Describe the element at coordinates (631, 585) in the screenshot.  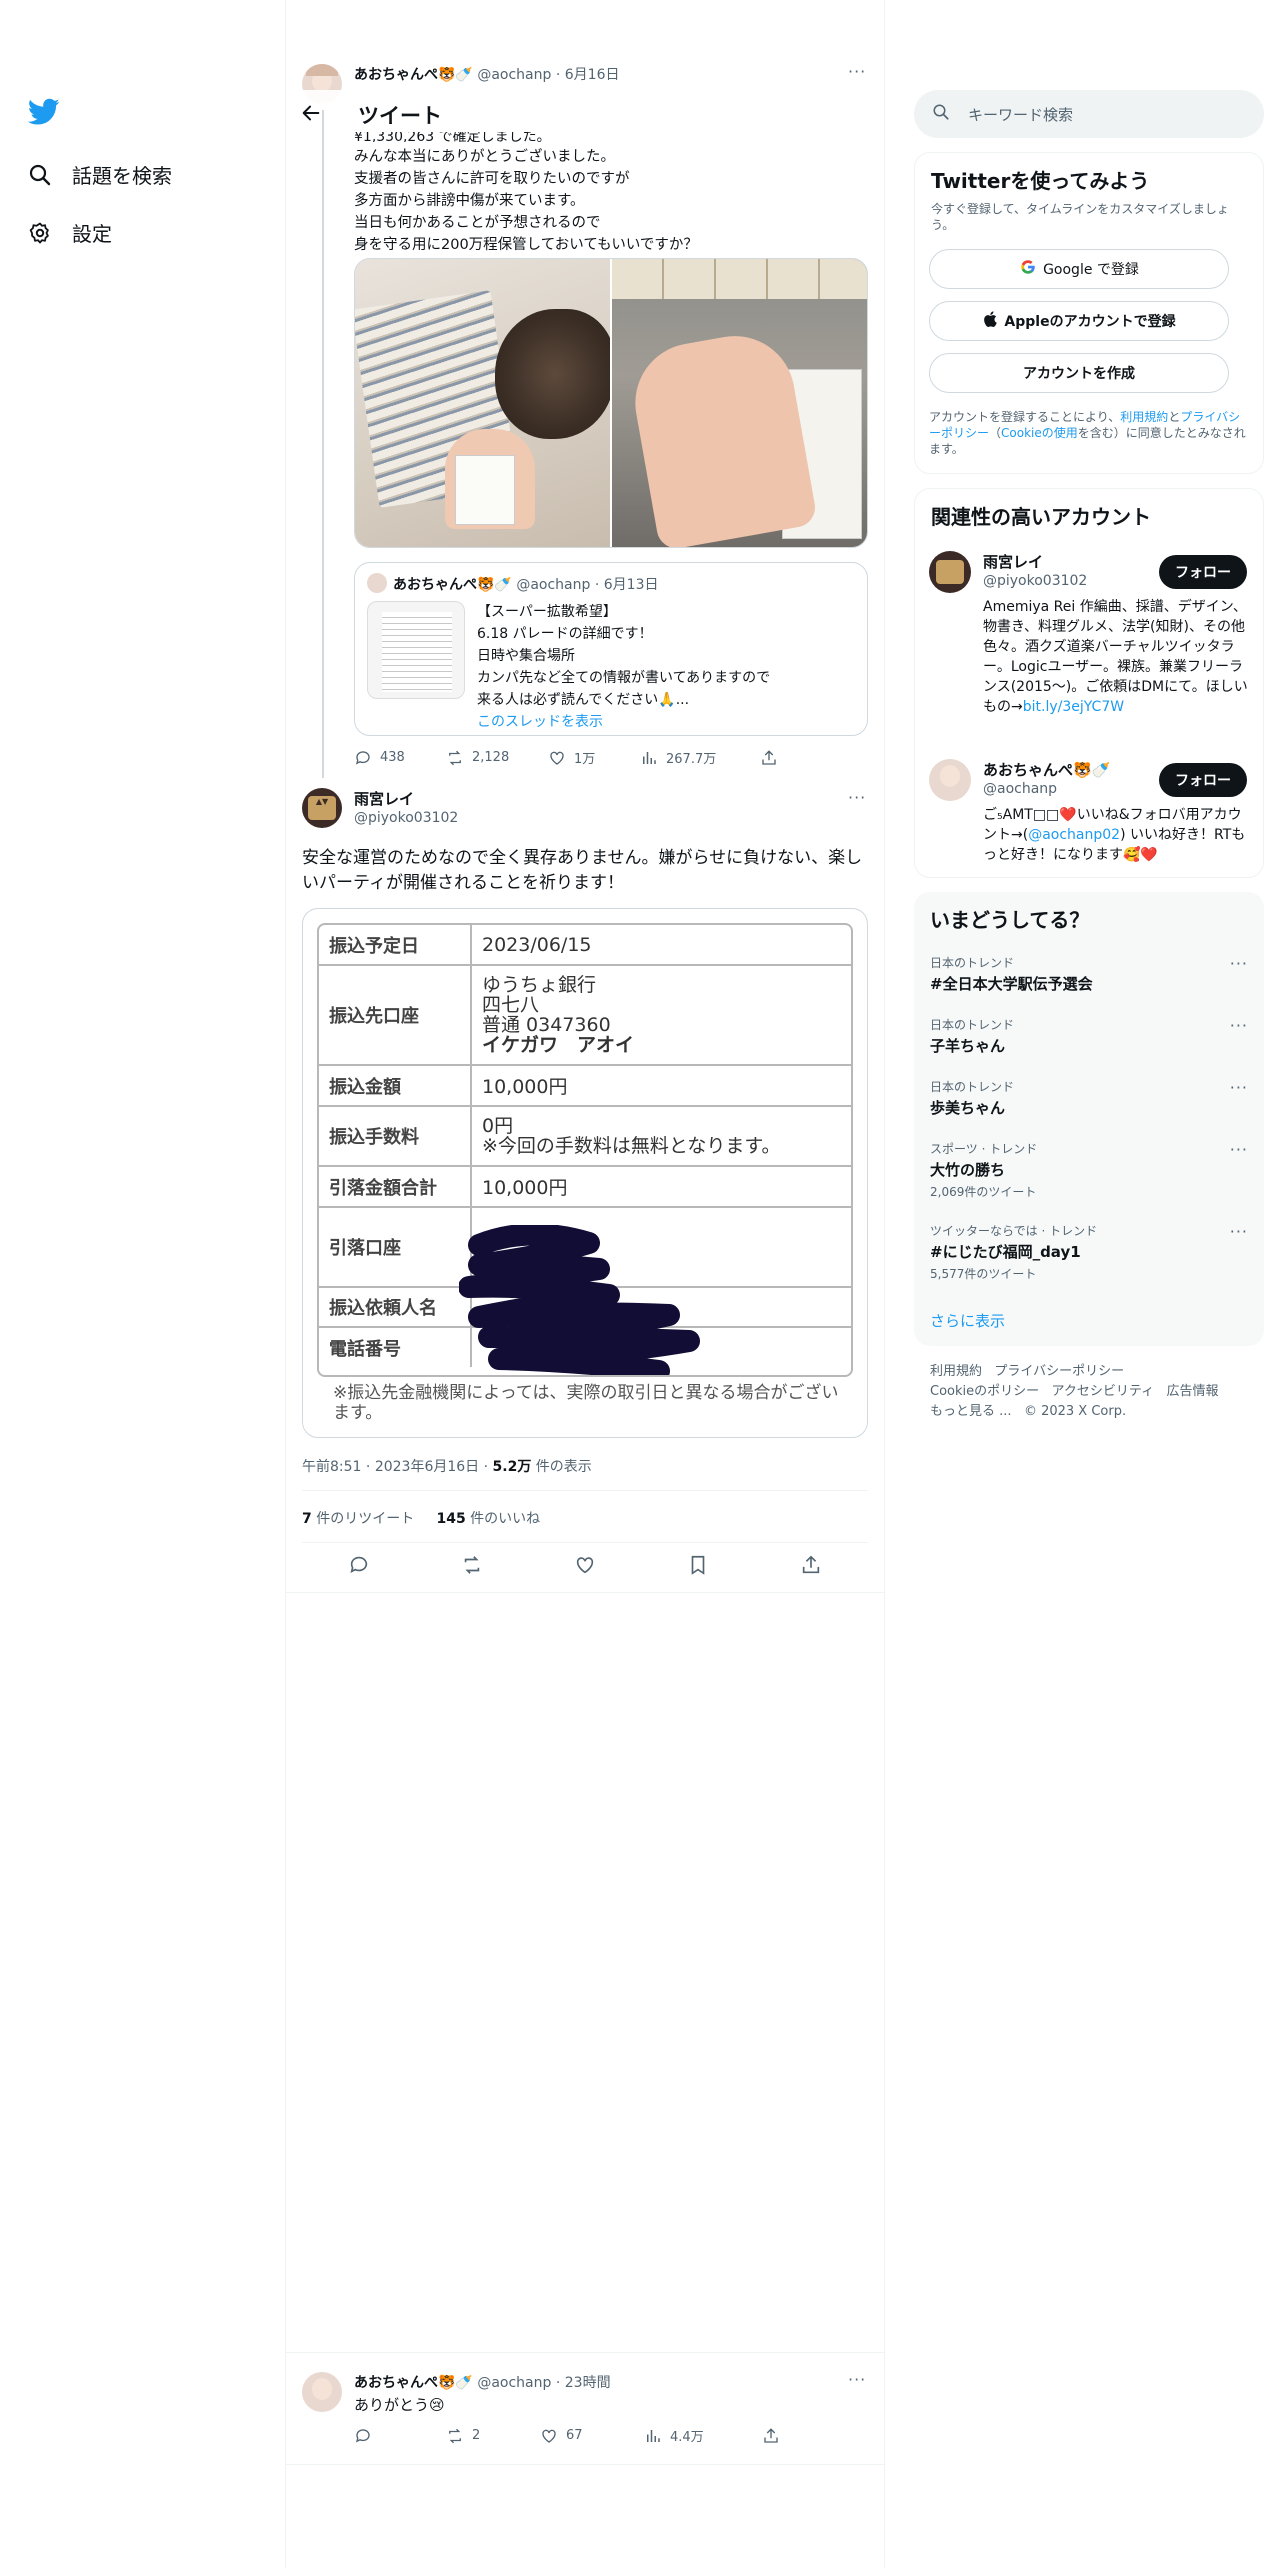
I see `tweet-date: 6月13日` at that location.